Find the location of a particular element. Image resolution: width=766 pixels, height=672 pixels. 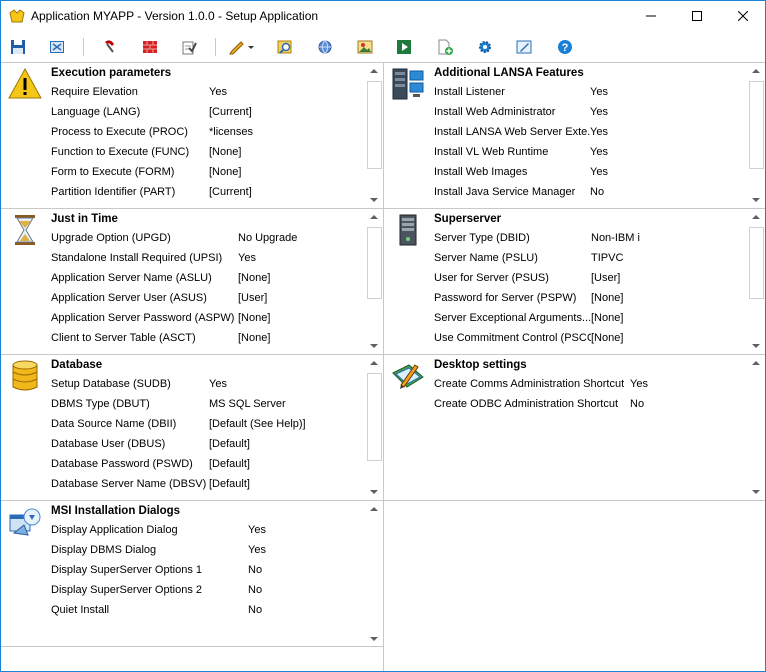

edit-image-button is located at coordinates (524, 47).